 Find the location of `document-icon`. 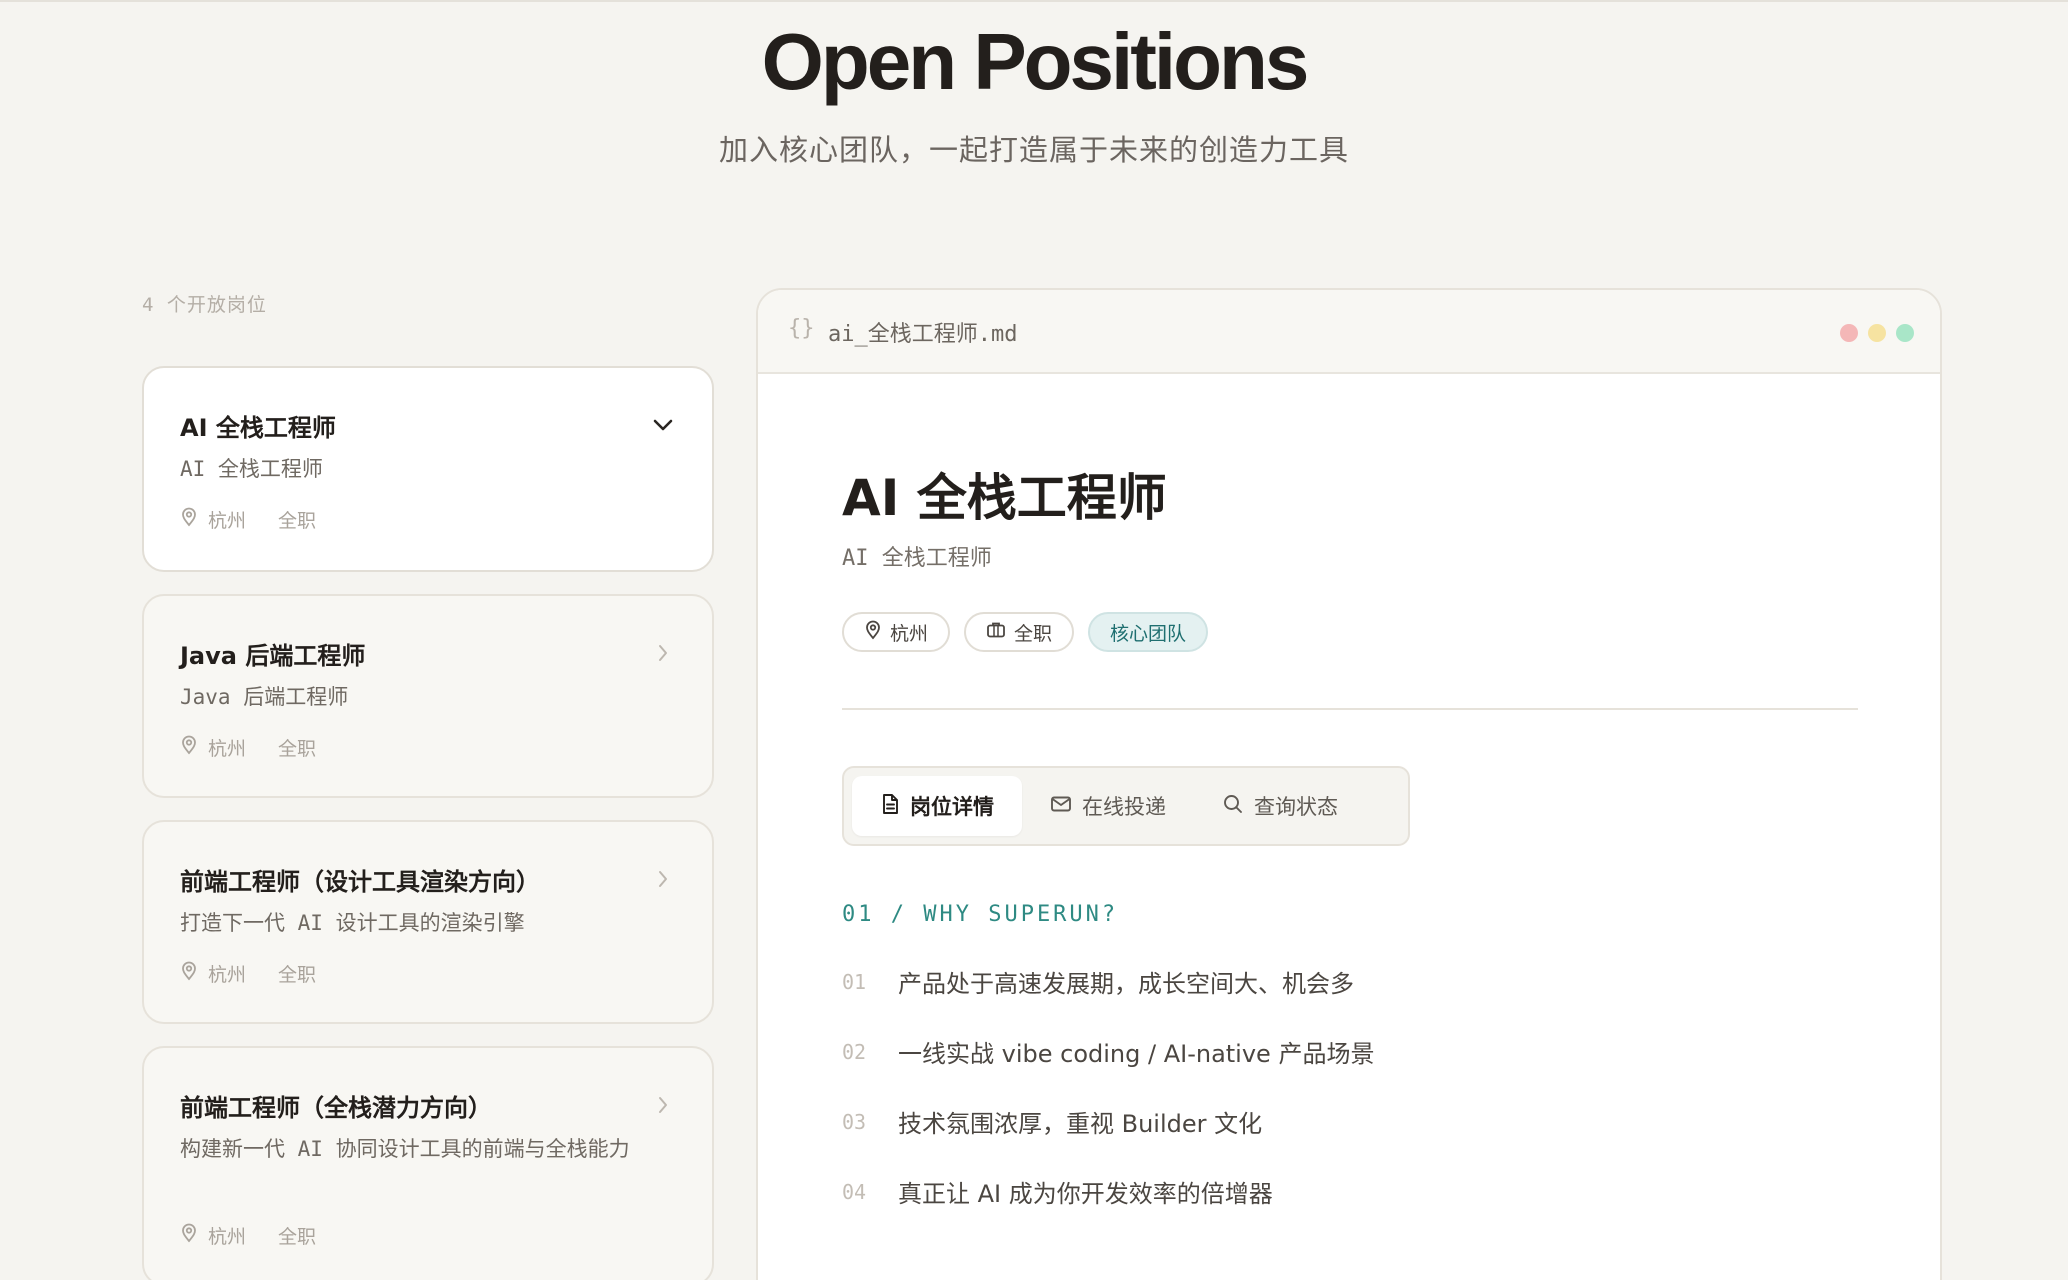

document-icon is located at coordinates (890, 806).